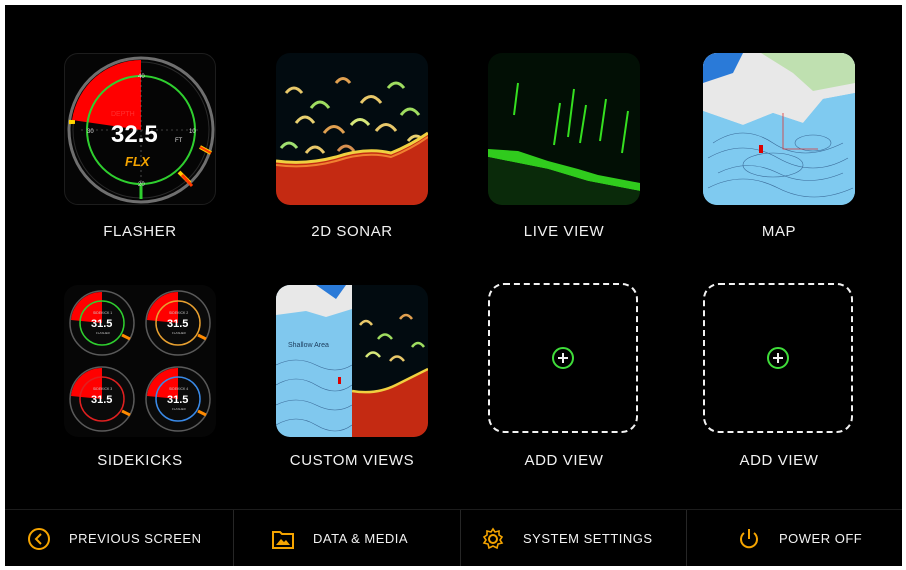  Describe the element at coordinates (134, 134) in the screenshot. I see `flasher-depth-value: 32.5` at that location.